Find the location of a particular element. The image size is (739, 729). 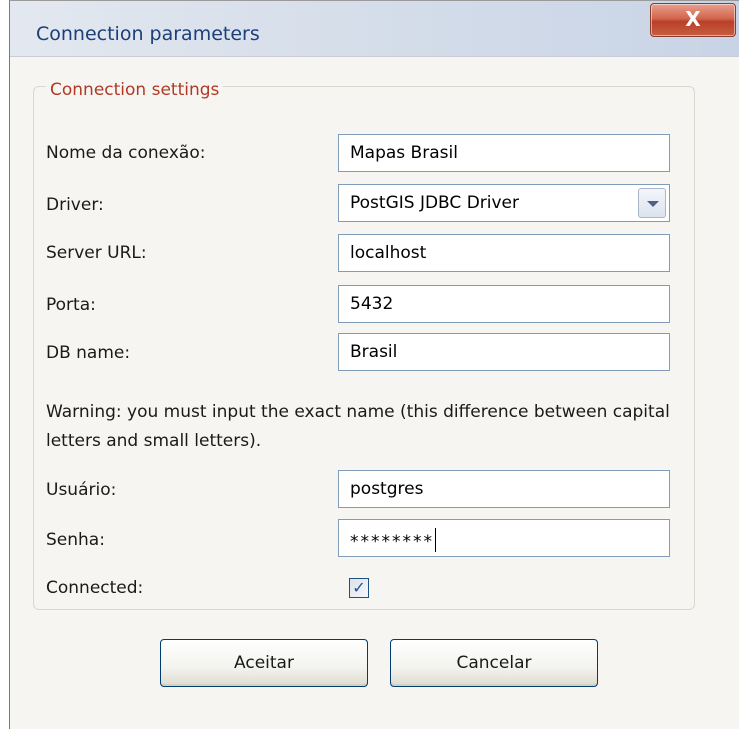

chevron-down-icon is located at coordinates (653, 204).